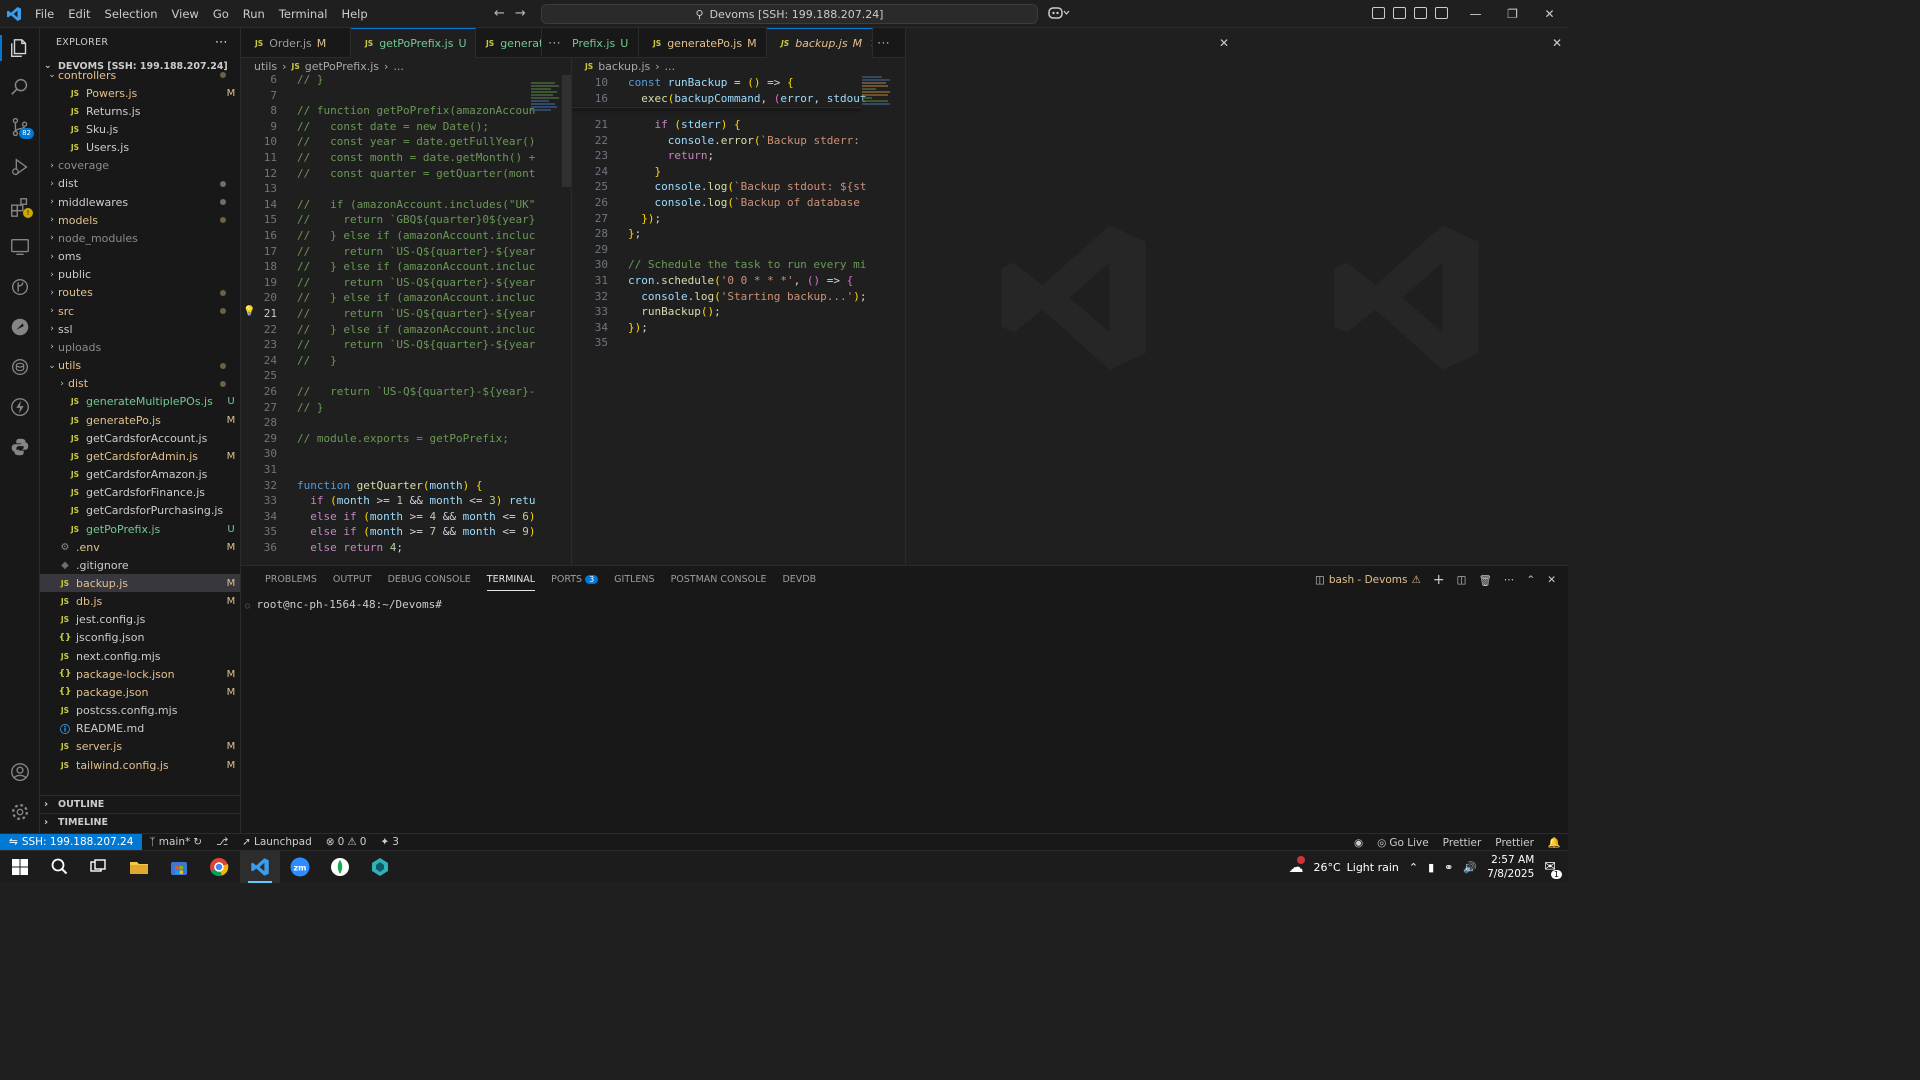  I want to click on file-item: JS server.js M, so click(140, 747).